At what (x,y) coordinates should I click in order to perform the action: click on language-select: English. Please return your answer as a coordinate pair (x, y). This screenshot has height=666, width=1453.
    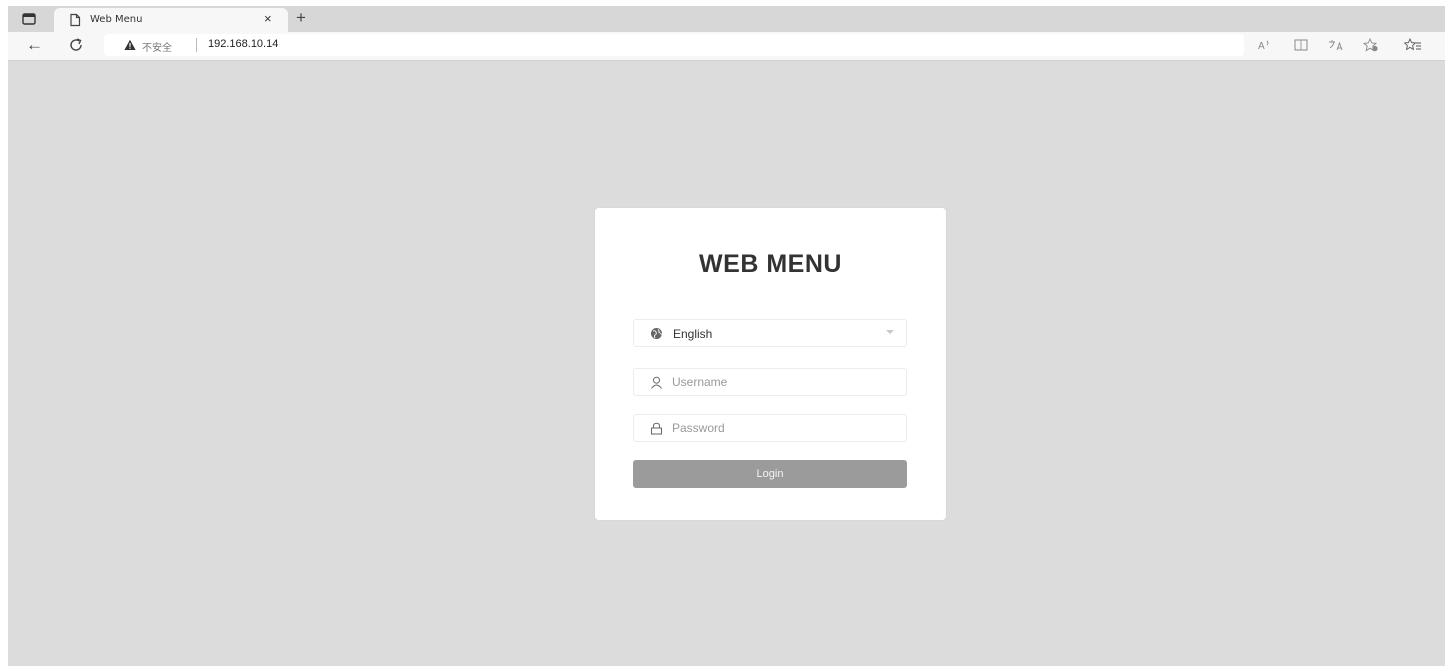
    Looking at the image, I should click on (770, 333).